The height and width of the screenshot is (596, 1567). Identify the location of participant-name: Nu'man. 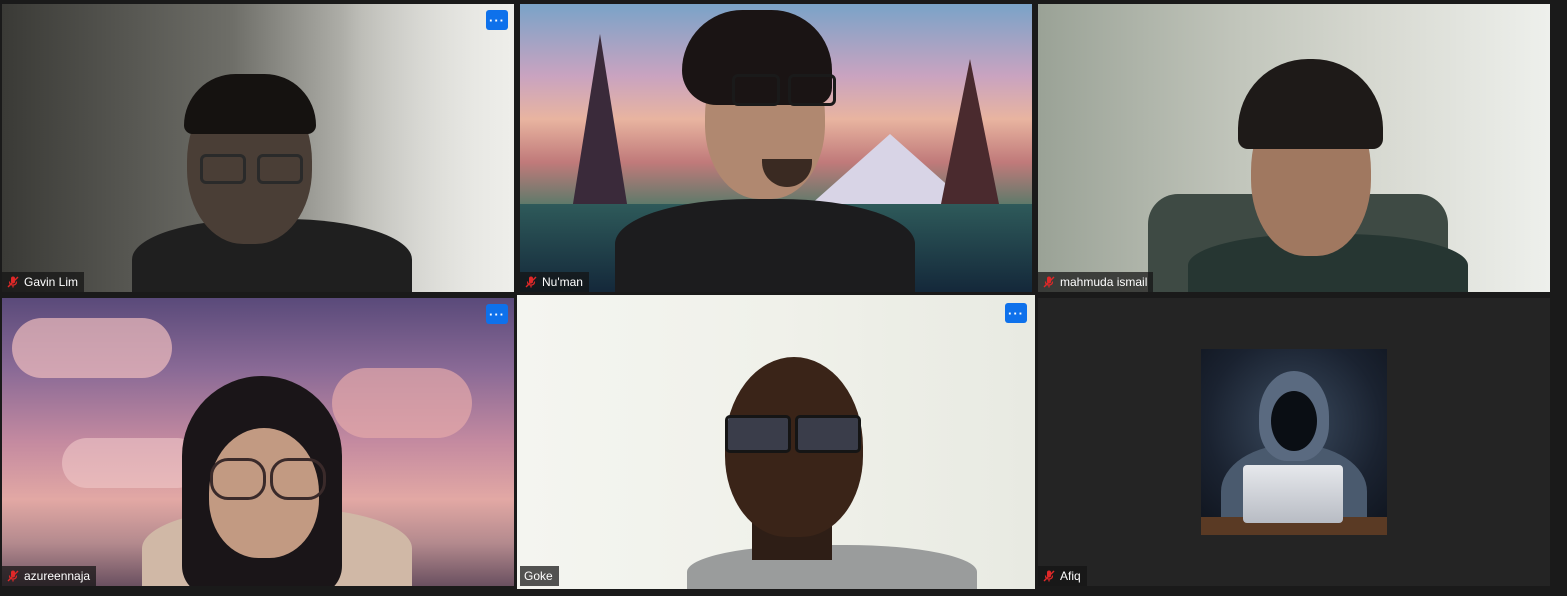
(562, 282).